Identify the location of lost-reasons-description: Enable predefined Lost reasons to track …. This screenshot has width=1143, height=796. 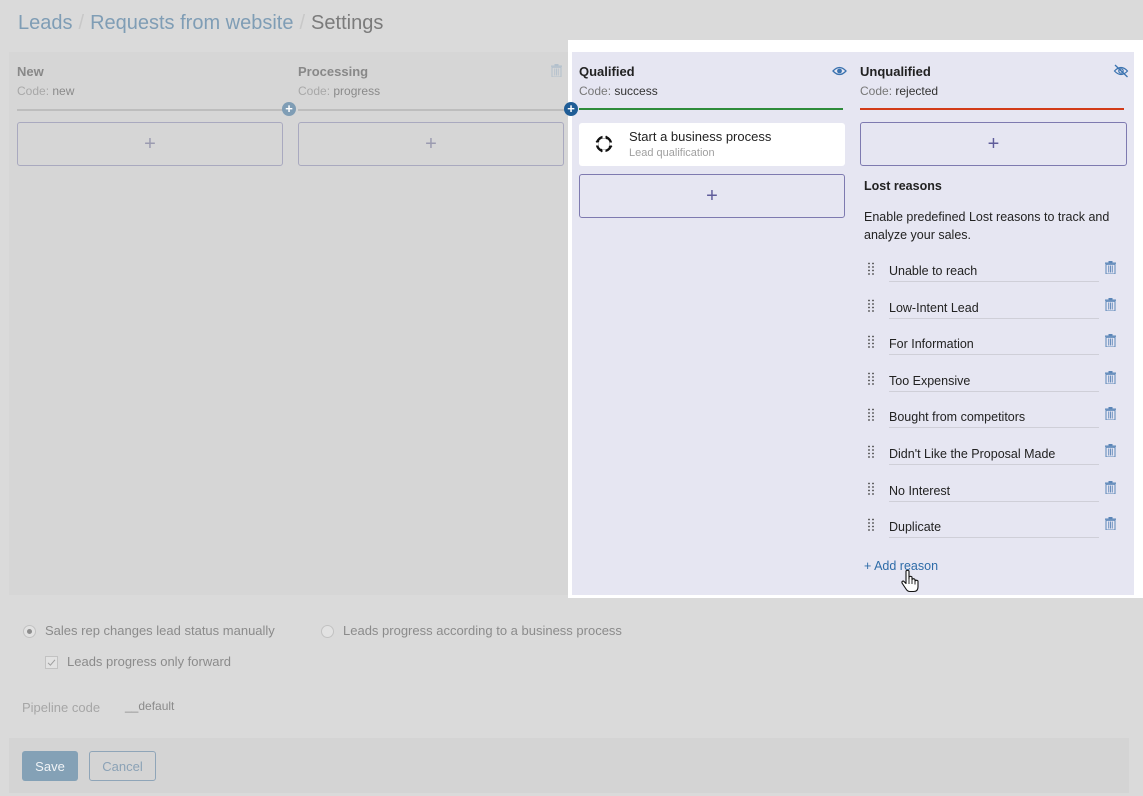
(987, 226).